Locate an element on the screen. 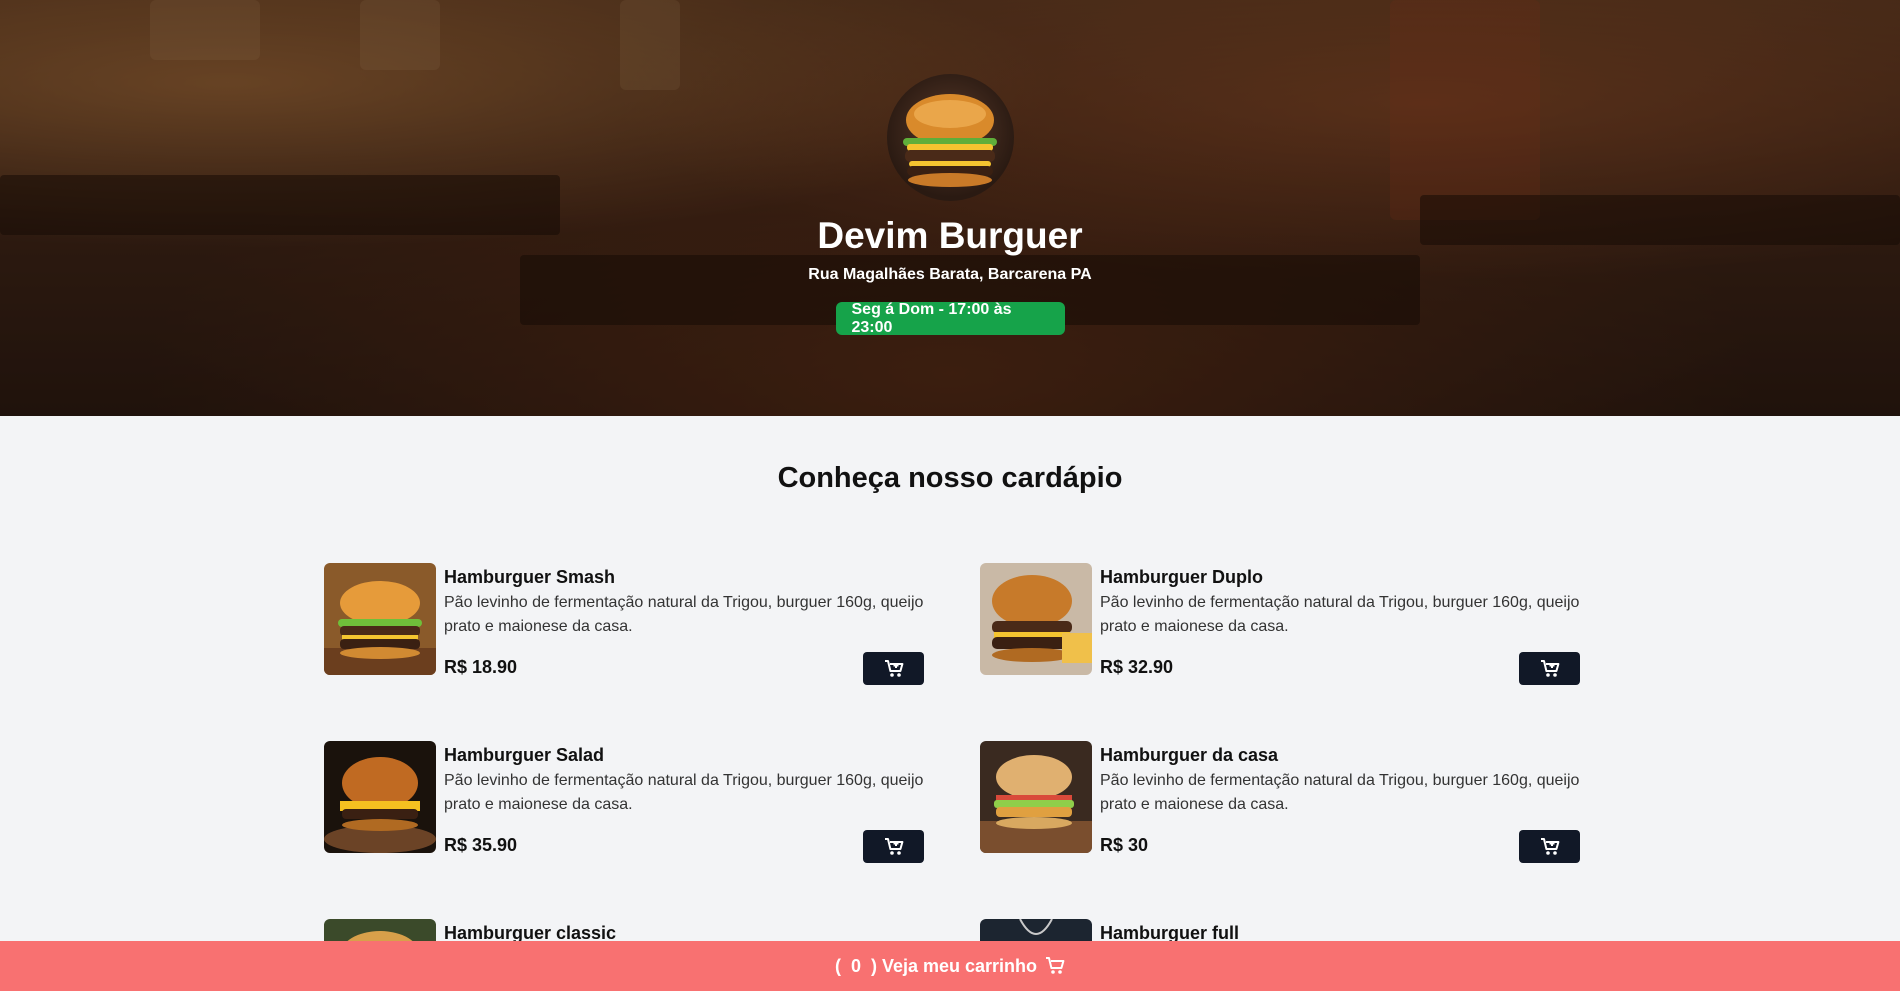  burger-logo-icon is located at coordinates (950, 140).